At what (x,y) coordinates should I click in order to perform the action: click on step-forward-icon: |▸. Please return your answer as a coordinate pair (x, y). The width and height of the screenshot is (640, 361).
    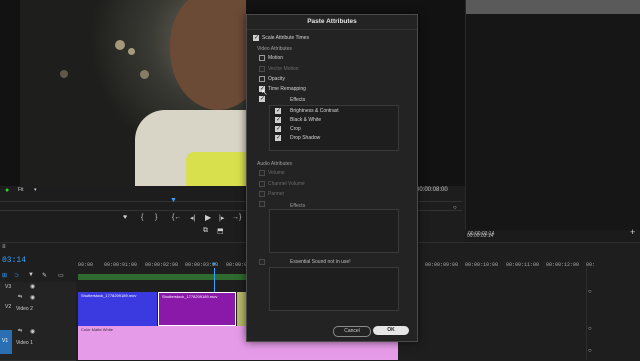
    Looking at the image, I should click on (221, 218).